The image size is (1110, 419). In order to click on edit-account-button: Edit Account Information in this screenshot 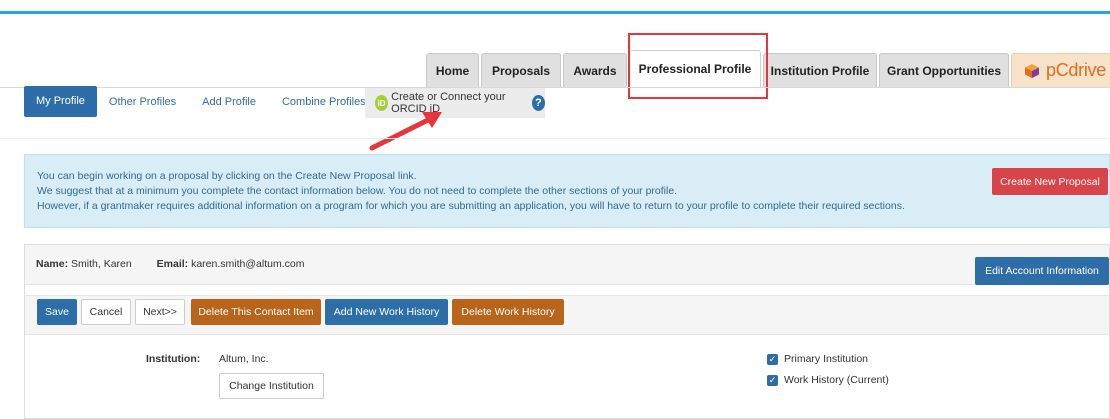, I will do `click(1042, 271)`.